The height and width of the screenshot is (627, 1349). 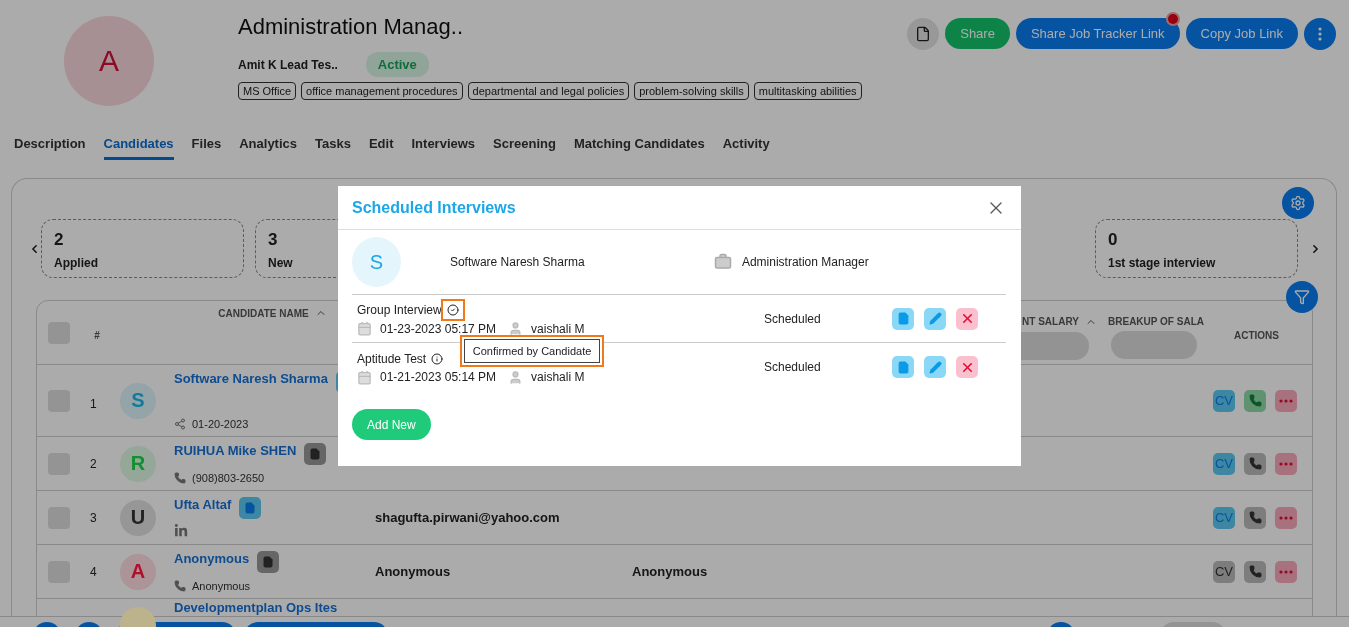 I want to click on candidate-avatar: U, so click(x=138, y=517).